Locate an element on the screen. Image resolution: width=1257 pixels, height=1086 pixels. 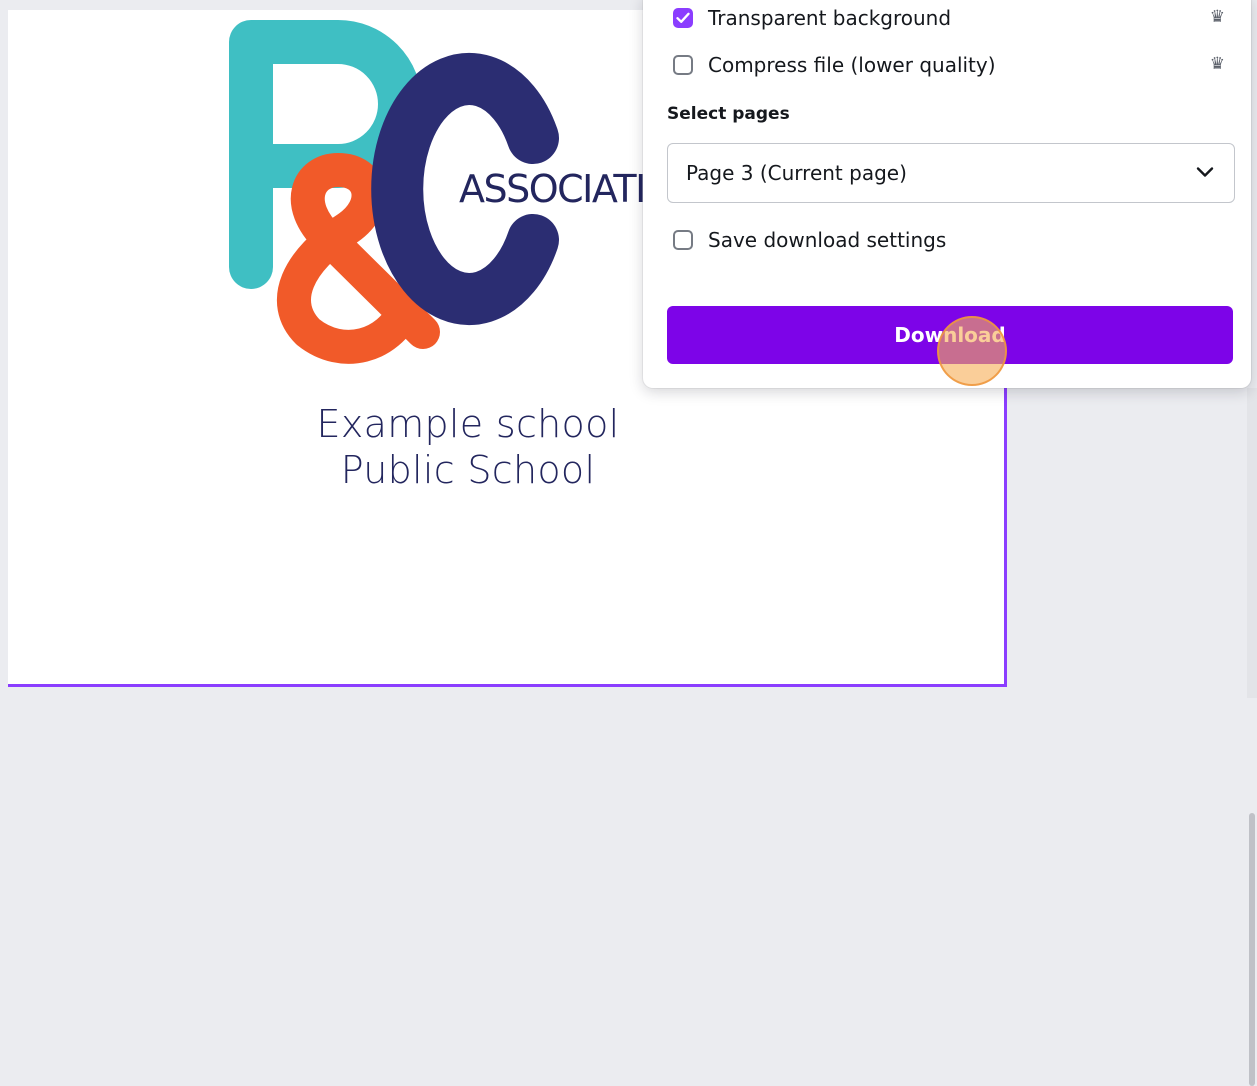
click-highlight-marker is located at coordinates (972, 351).